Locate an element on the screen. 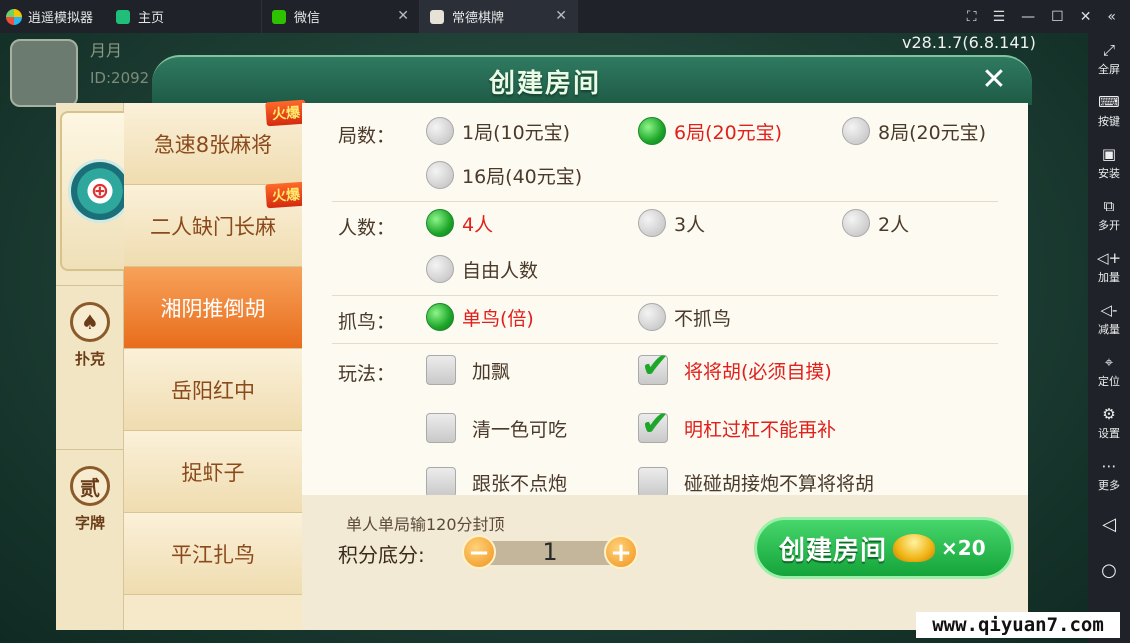 Image resolution: width=1130 pixels, height=643 pixels. bird-option-selected: 单鸟(倍) is located at coordinates (480, 317).